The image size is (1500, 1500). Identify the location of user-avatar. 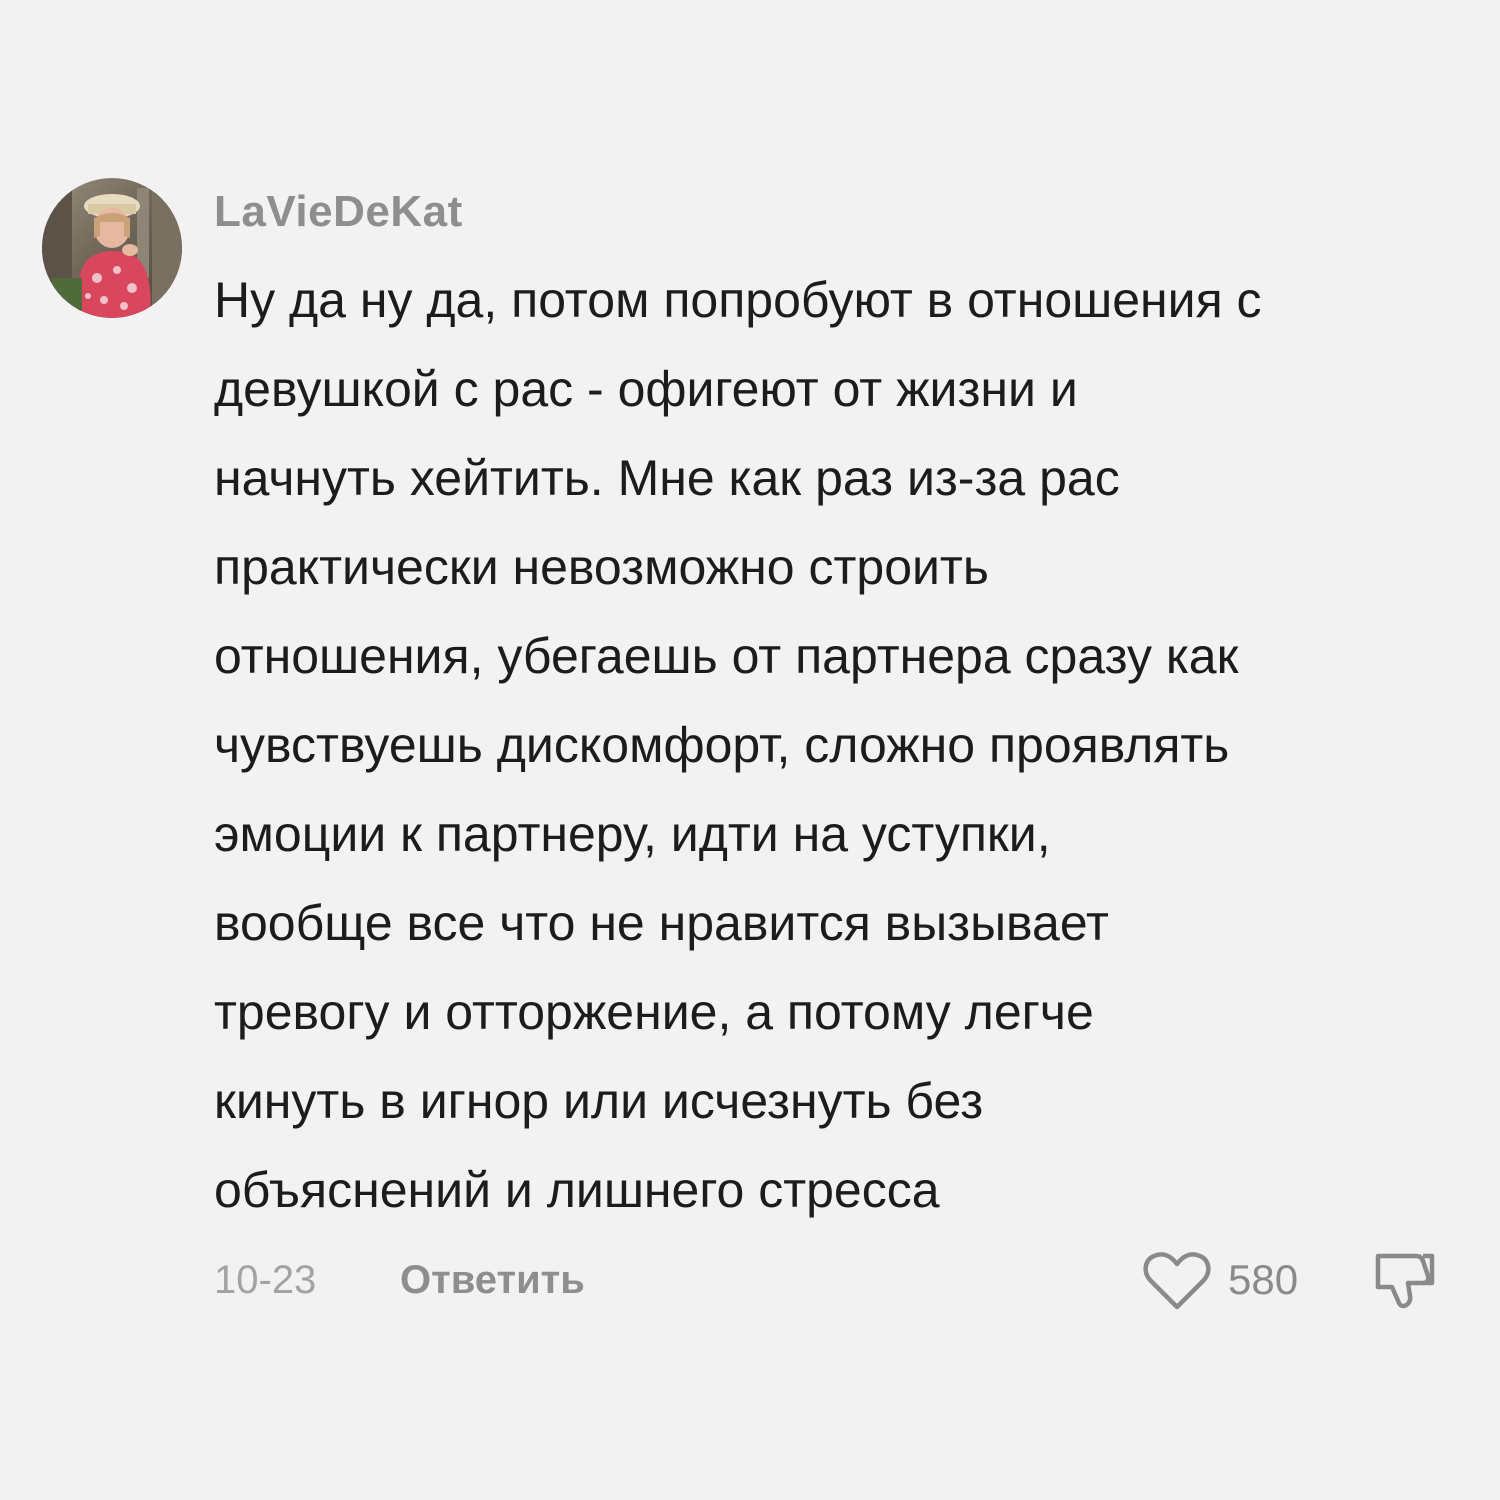
(112, 248).